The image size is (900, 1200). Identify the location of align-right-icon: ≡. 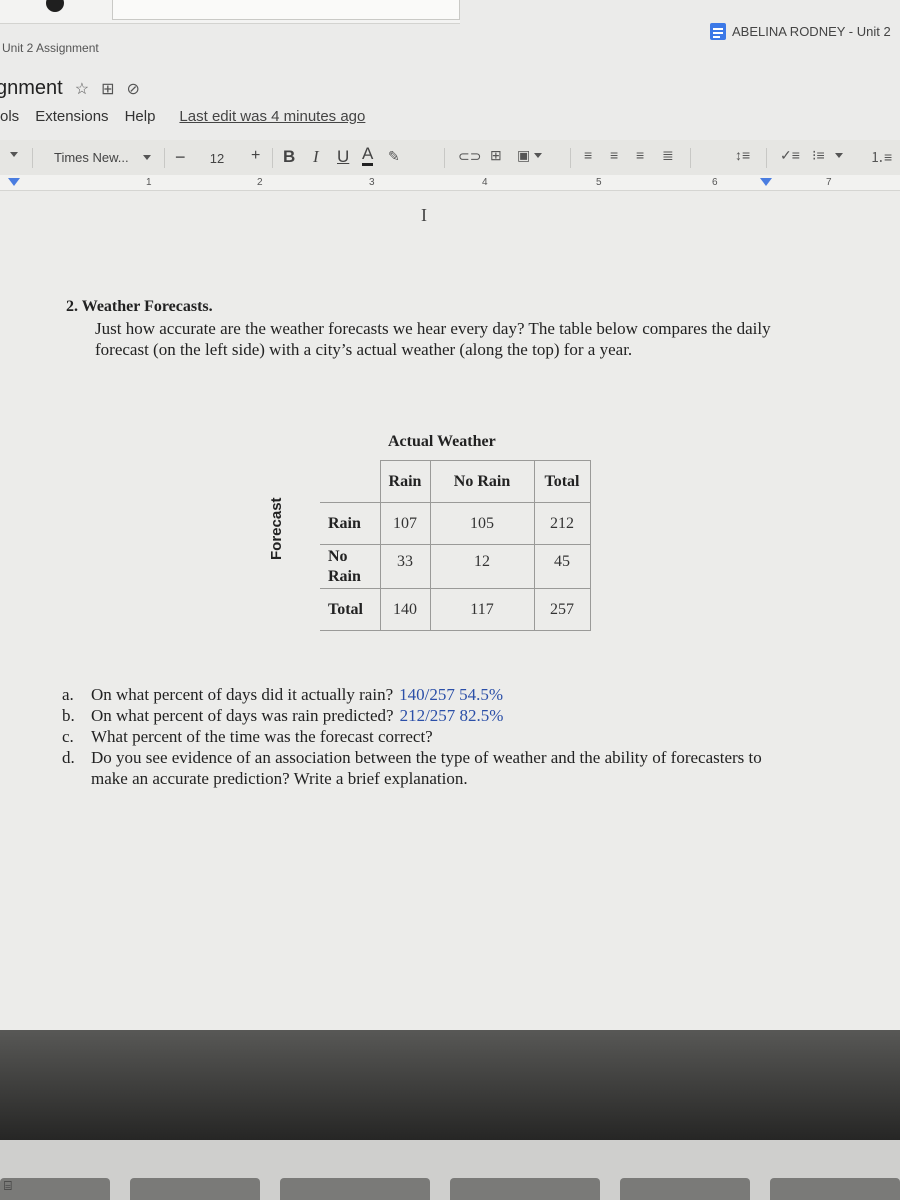
(640, 155).